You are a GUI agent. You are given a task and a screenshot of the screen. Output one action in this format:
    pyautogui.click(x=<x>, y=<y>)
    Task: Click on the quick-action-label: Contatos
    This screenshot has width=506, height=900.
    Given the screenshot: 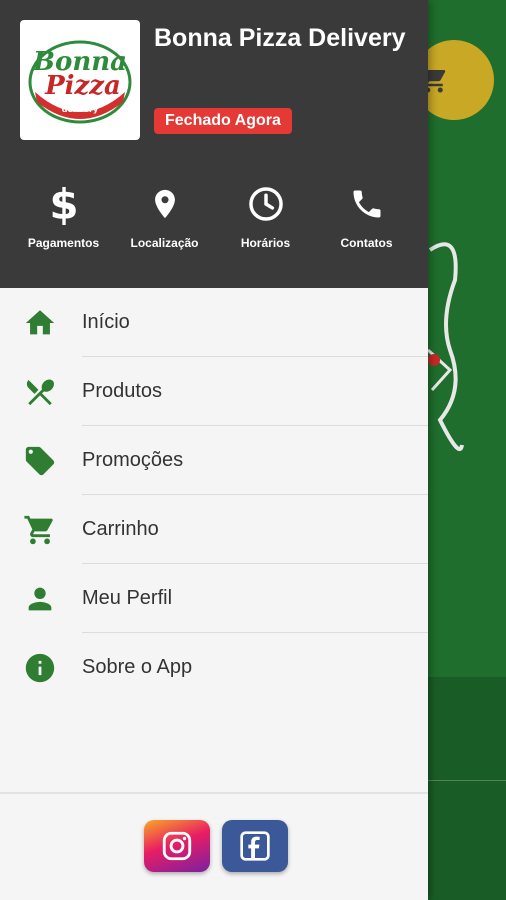 What is the action you would take?
    pyautogui.click(x=366, y=243)
    